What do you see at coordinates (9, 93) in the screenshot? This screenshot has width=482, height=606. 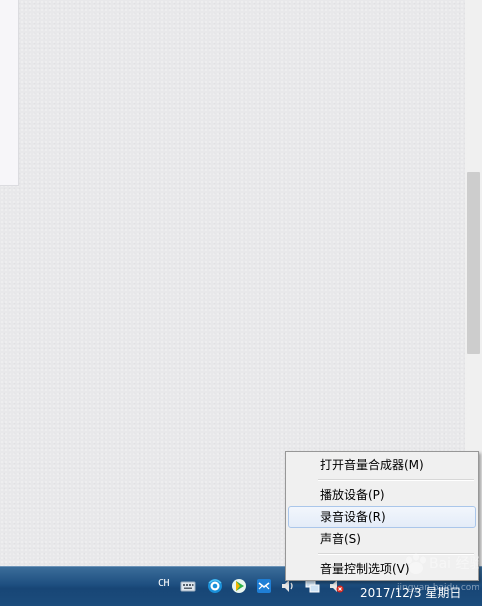 I see `left-panel` at bounding box center [9, 93].